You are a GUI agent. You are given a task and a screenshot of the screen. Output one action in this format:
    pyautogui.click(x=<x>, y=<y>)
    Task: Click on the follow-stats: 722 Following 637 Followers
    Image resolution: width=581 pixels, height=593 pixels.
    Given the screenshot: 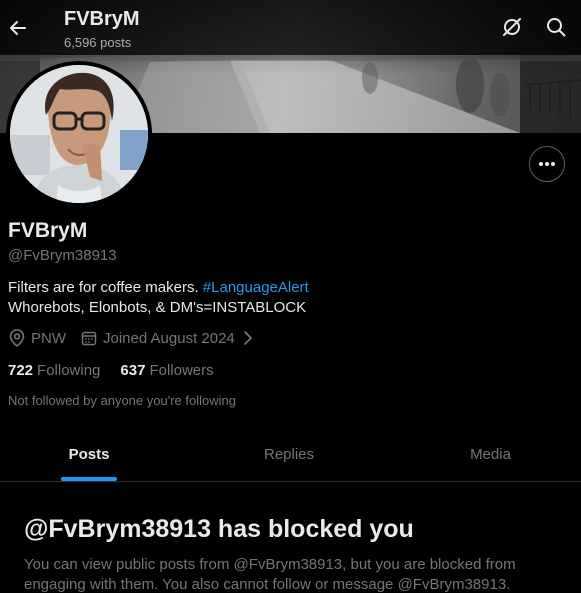 What is the action you would take?
    pyautogui.click(x=111, y=370)
    